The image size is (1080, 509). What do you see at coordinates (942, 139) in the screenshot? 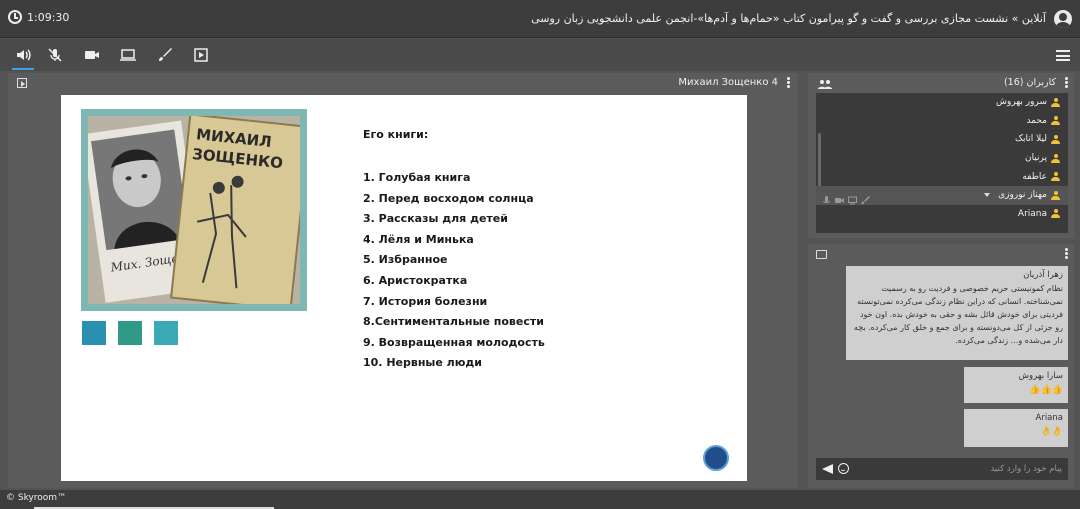
I see `user-row: لیلا اتابک` at bounding box center [942, 139].